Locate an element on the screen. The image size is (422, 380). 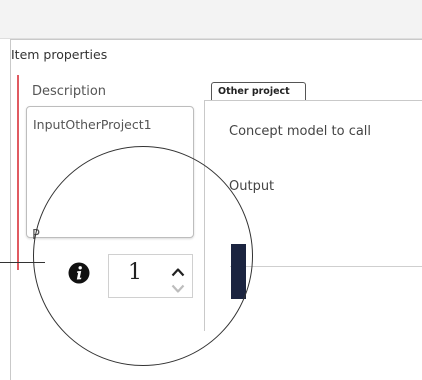
description-value: InputOtherProject1 is located at coordinates (92, 124).